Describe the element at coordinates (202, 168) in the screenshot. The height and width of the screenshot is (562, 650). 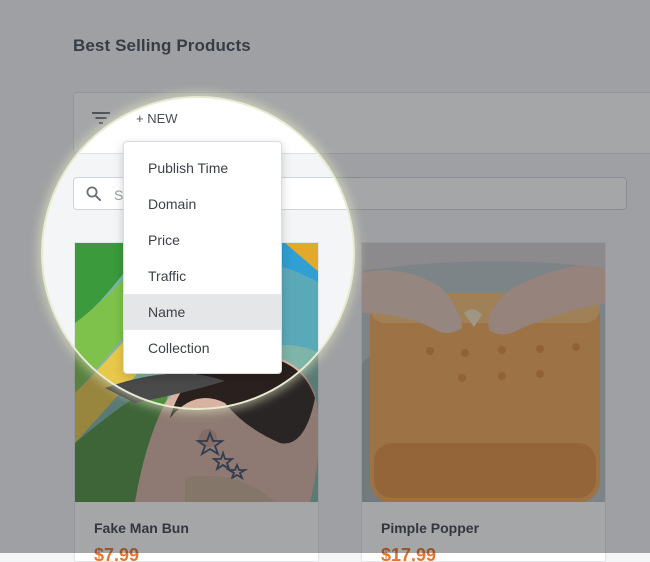
I see `sort-item-publish-time: Publish Time` at that location.